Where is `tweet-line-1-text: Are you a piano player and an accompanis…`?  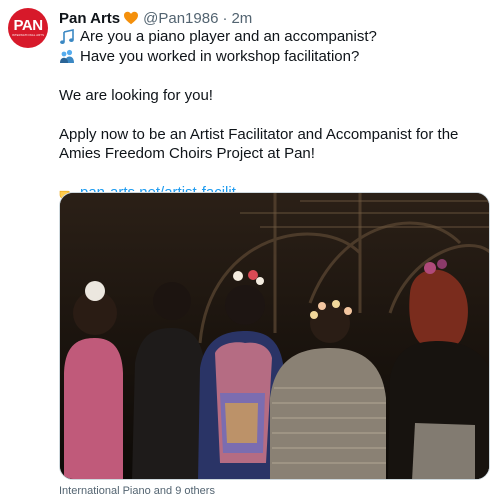 tweet-line-1-text: Are you a piano player and an accompanis… is located at coordinates (228, 36).